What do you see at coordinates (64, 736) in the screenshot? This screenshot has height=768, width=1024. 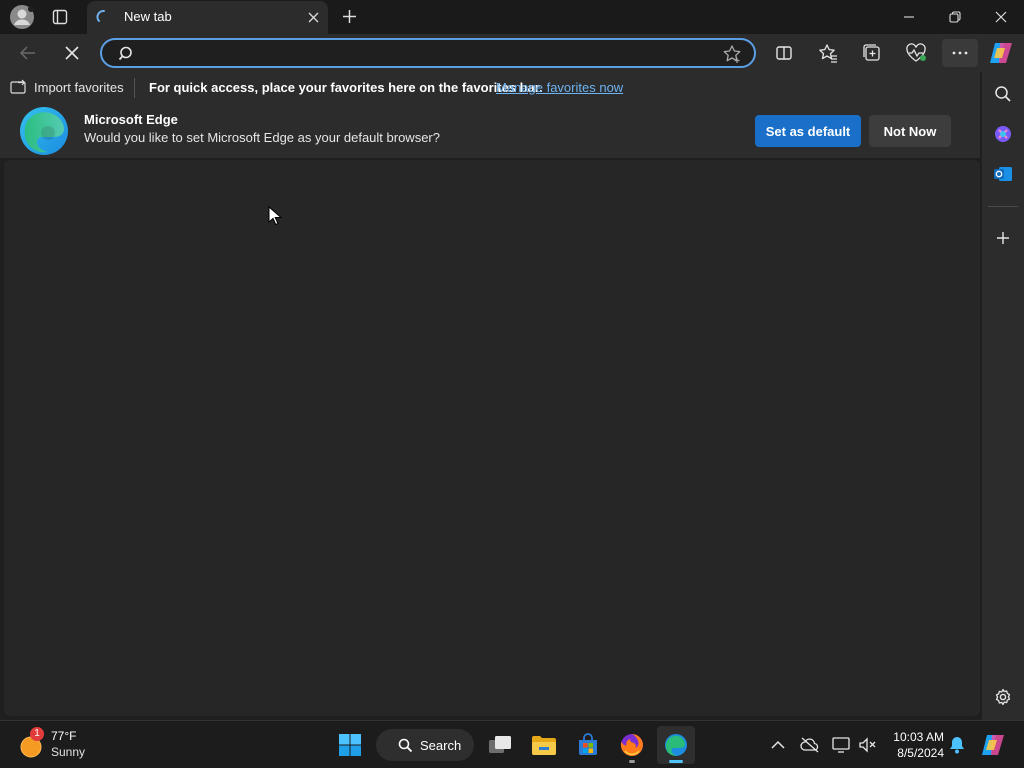 I see `weather-temperature: 77°F` at bounding box center [64, 736].